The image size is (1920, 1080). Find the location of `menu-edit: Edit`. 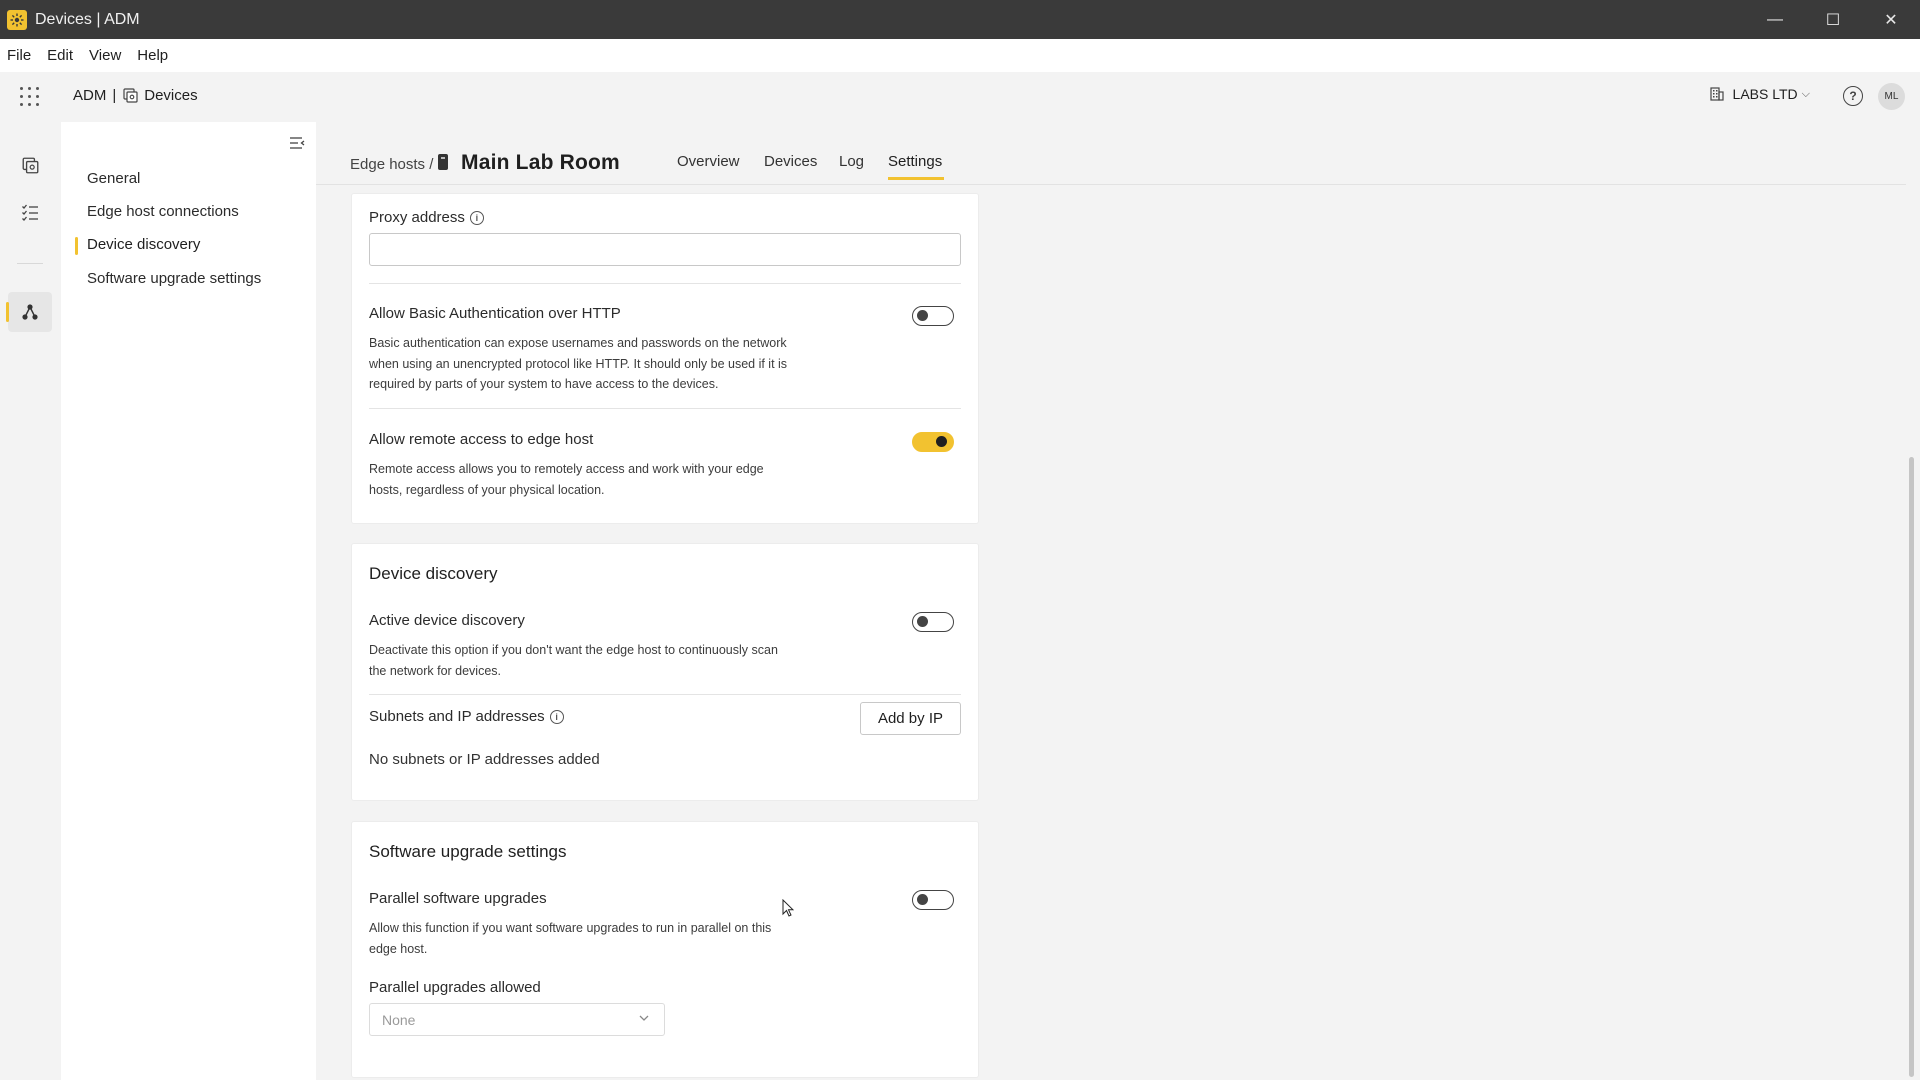

menu-edit: Edit is located at coordinates (60, 55).